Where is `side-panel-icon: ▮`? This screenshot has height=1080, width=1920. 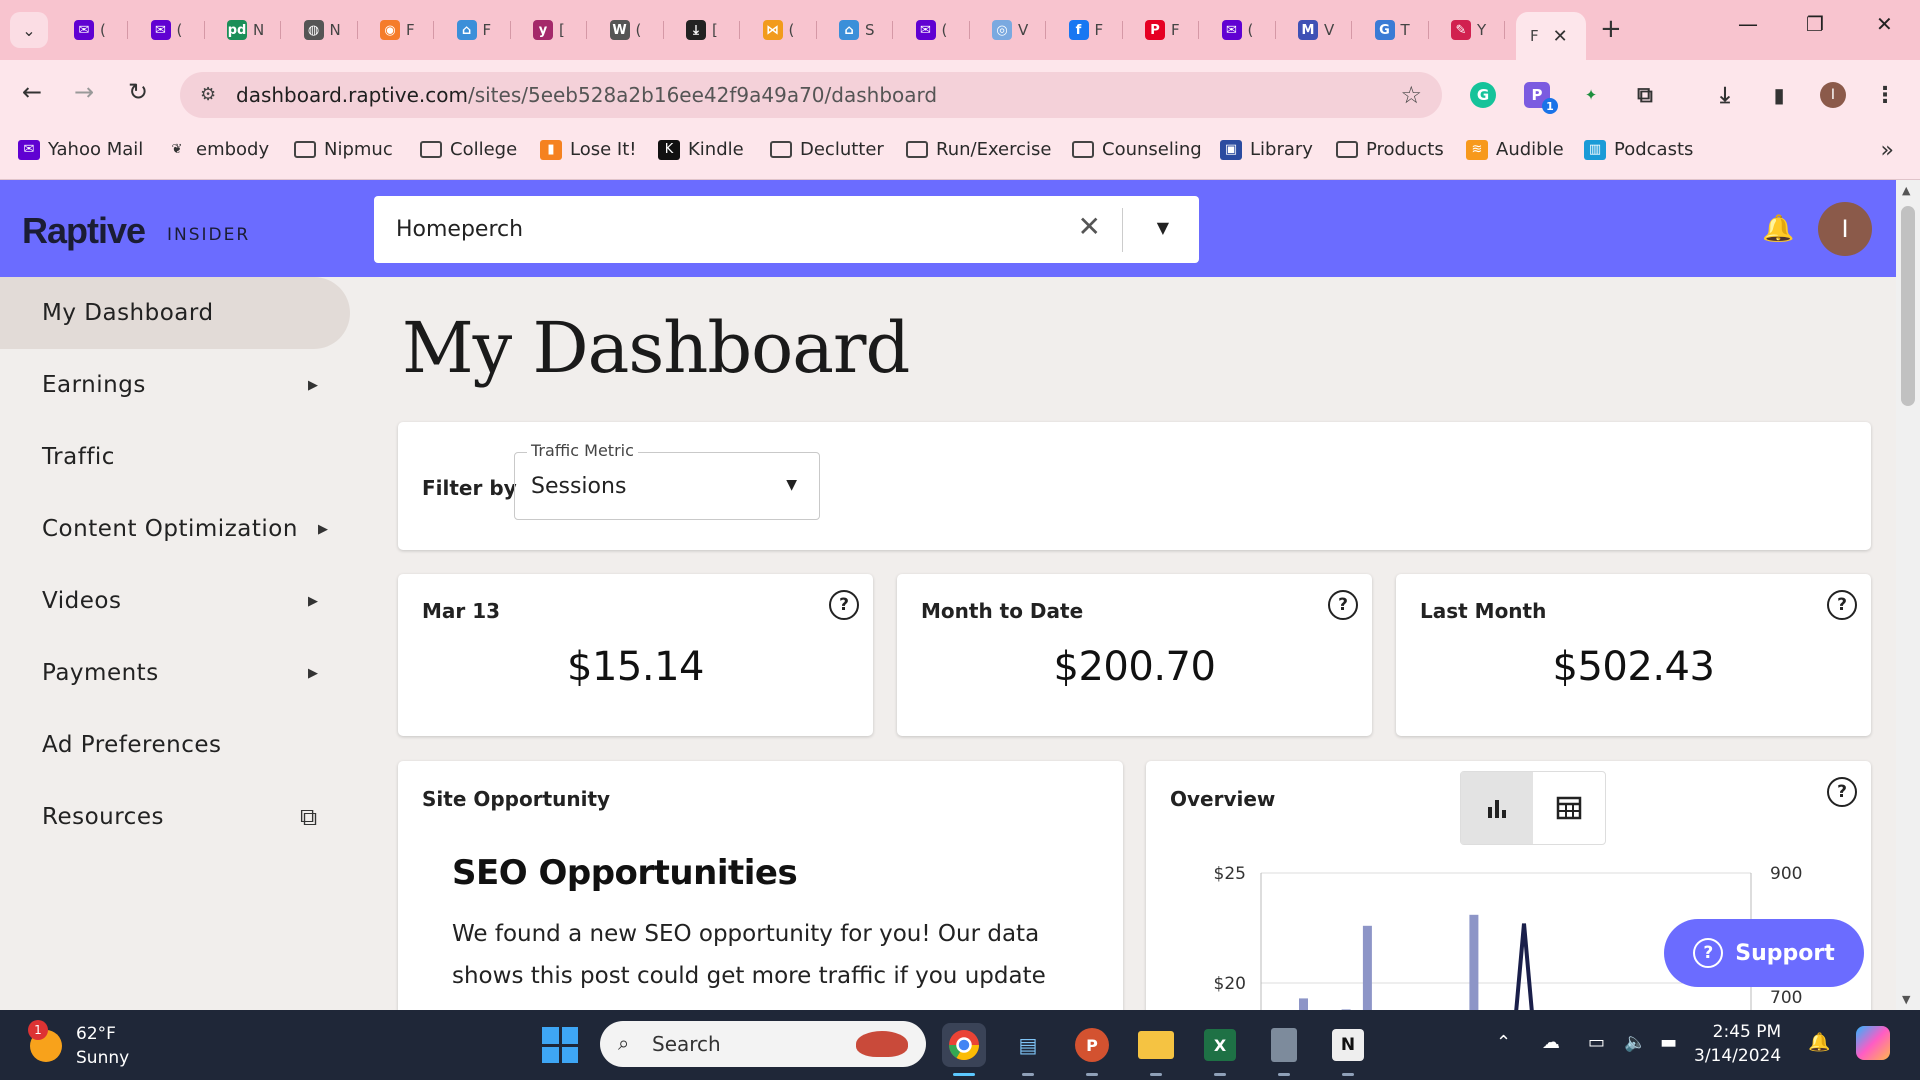 side-panel-icon: ▮ is located at coordinates (1779, 95).